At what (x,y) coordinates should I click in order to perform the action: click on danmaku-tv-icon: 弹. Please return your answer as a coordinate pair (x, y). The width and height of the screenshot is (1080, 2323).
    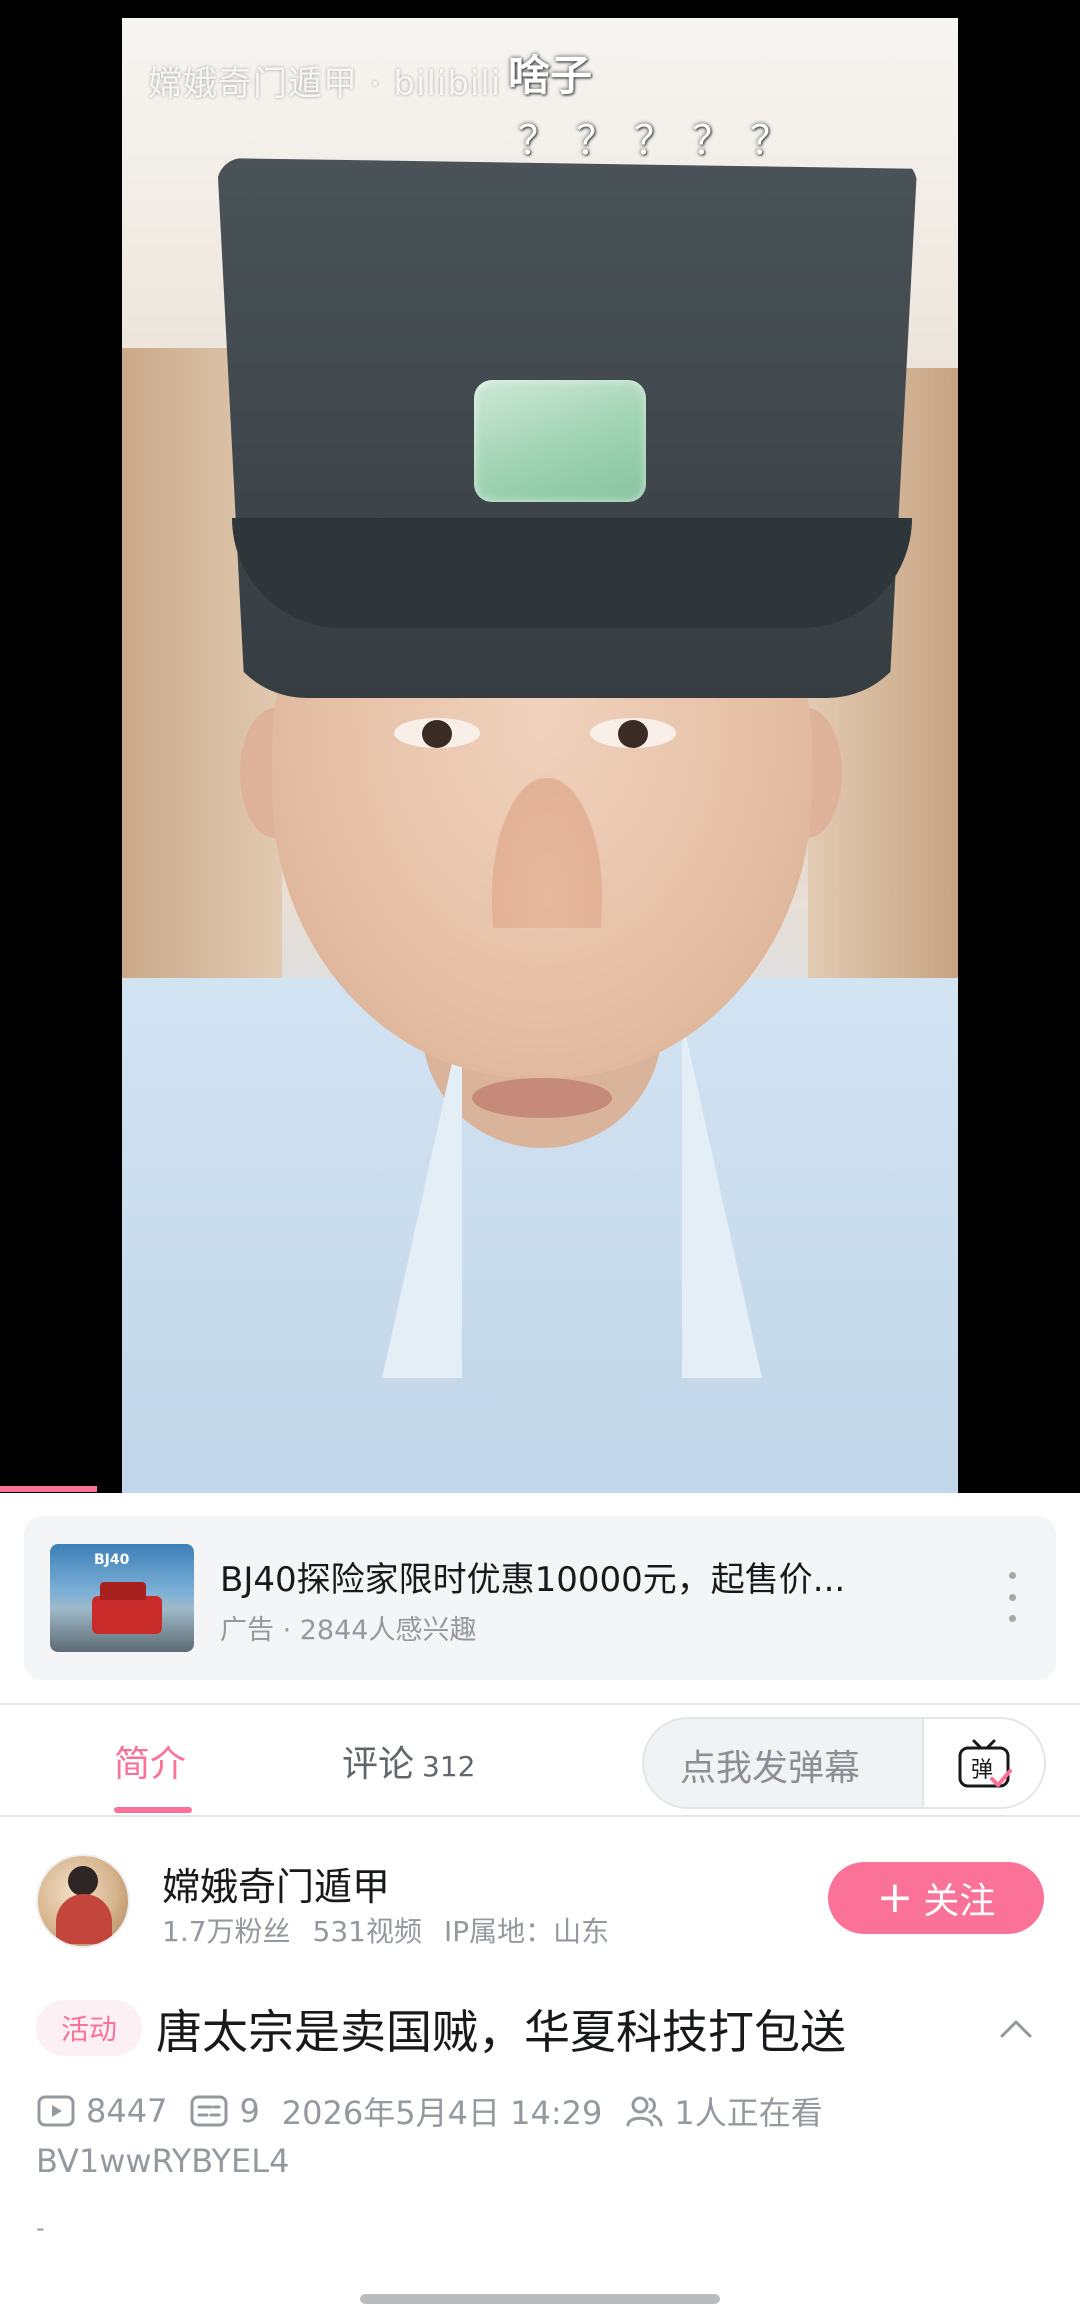
    Looking at the image, I should click on (983, 1763).